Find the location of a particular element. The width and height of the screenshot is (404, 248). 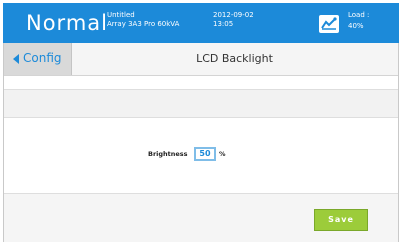

load-label: Load : is located at coordinates (359, 15).